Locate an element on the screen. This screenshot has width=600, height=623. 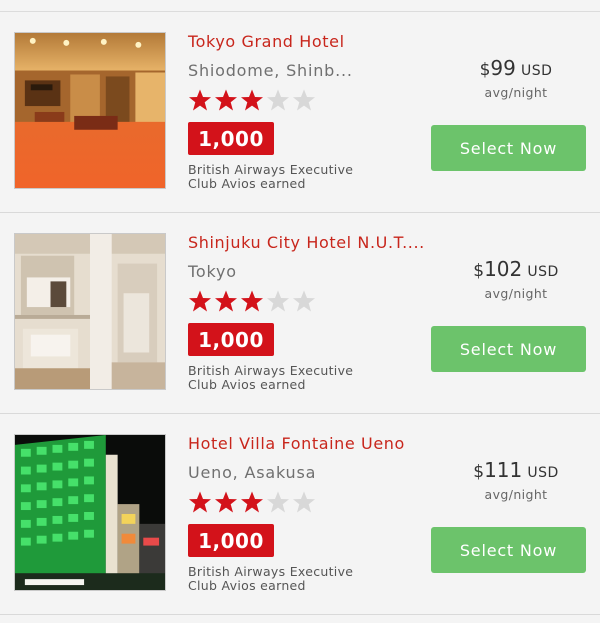
price: $99 USD is located at coordinates (516, 68).